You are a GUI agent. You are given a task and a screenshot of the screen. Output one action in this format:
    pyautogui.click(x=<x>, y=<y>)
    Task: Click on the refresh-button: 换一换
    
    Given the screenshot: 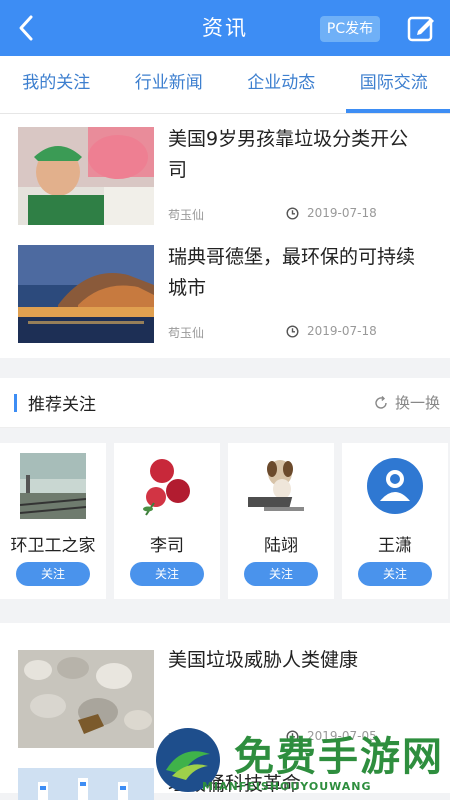 What is the action you would take?
    pyautogui.click(x=406, y=402)
    